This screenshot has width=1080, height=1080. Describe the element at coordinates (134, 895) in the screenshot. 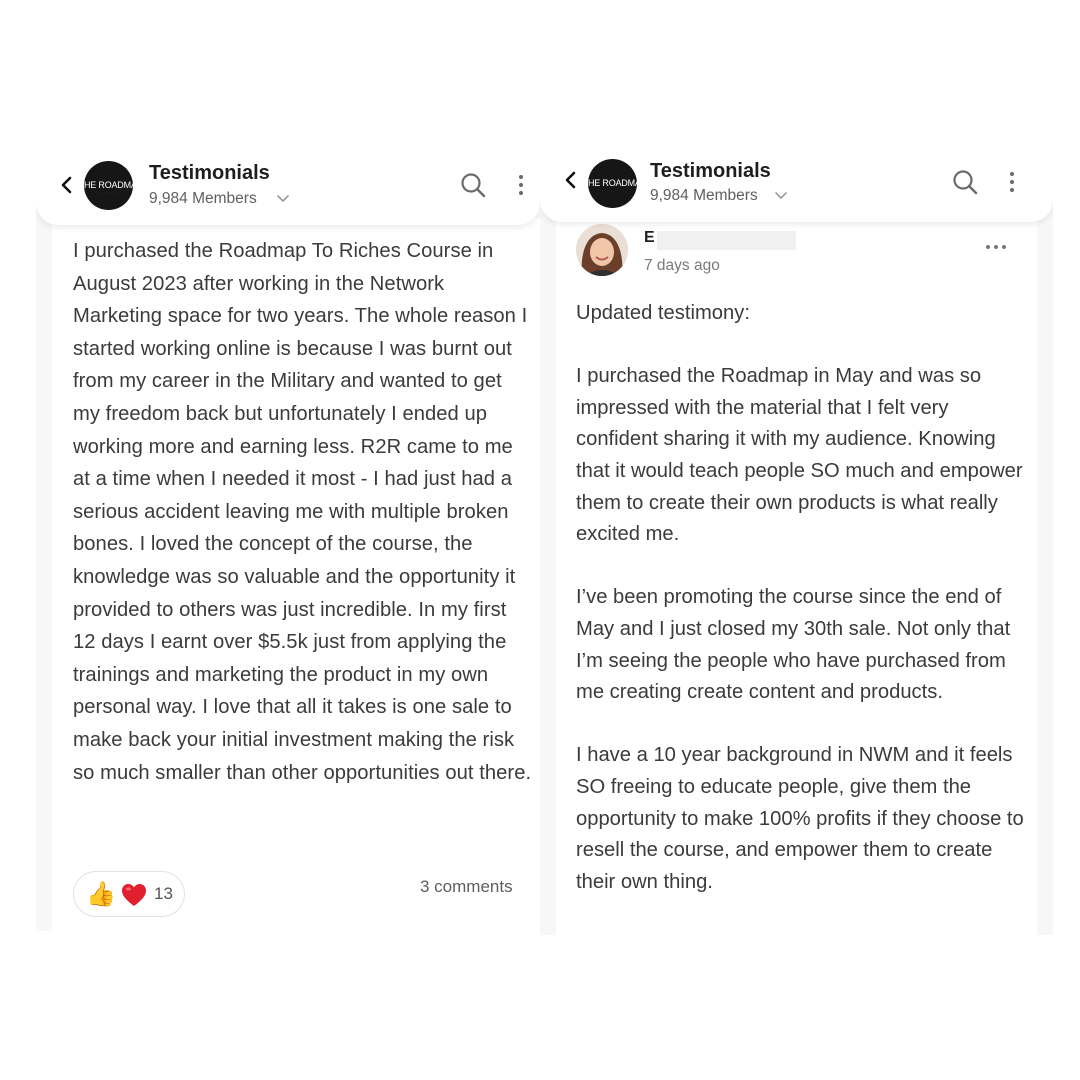

I see `heart-icon` at that location.